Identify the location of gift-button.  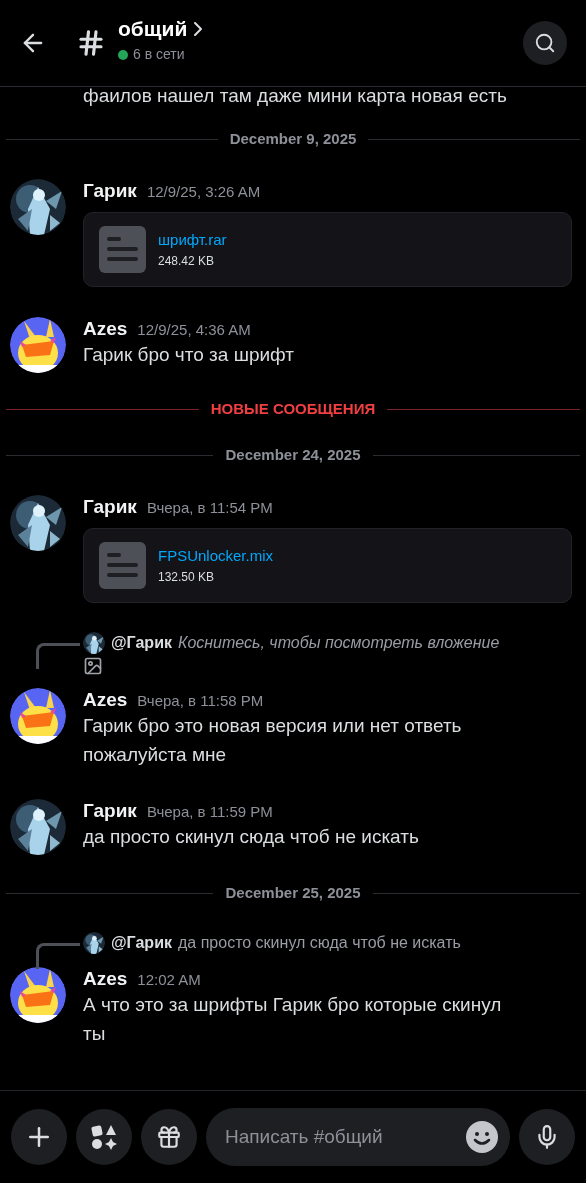
(169, 1137).